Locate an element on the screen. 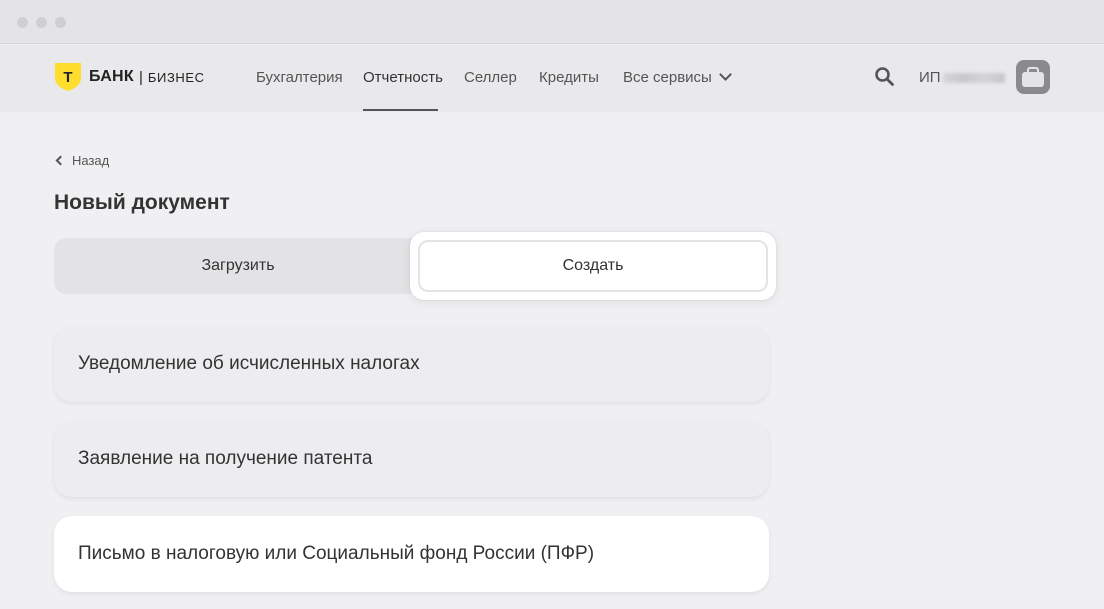 Image resolution: width=1104 pixels, height=609 pixels. back-link: Назад is located at coordinates (82, 160).